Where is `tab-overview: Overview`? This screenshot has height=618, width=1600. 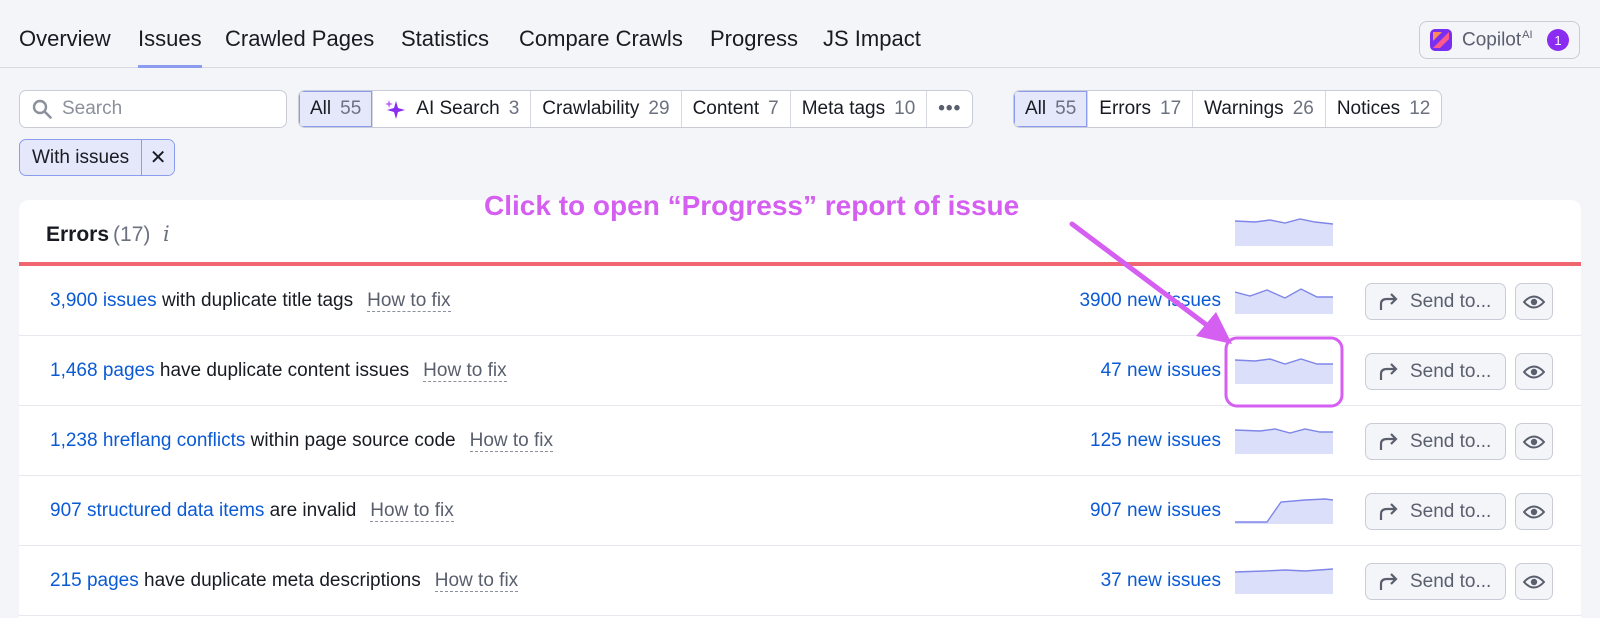
tab-overview: Overview is located at coordinates (65, 47).